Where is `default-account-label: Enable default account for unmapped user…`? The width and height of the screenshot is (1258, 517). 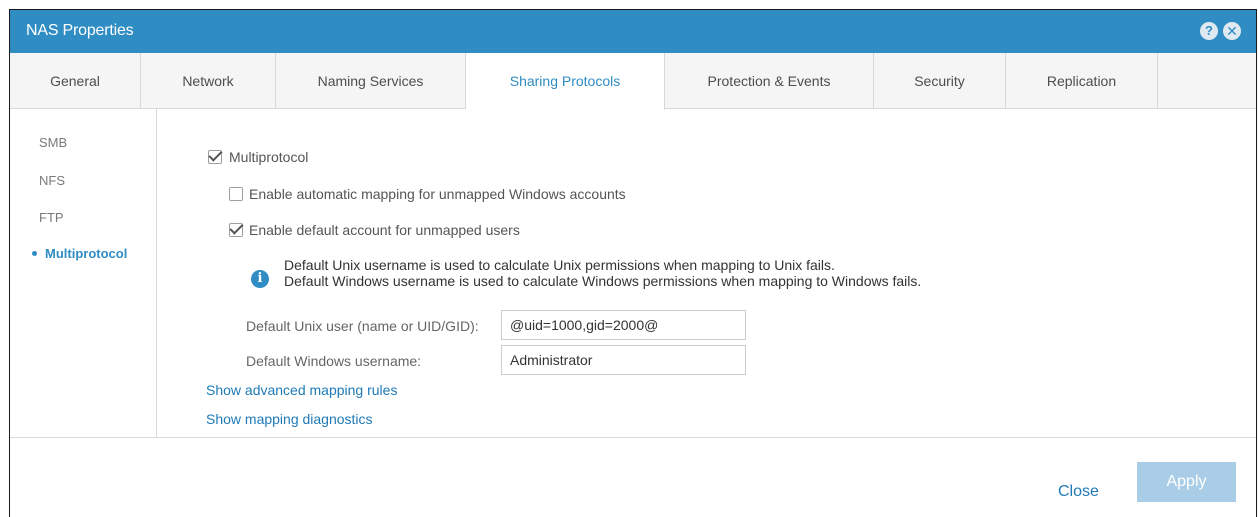
default-account-label: Enable default account for unmapped user… is located at coordinates (384, 230).